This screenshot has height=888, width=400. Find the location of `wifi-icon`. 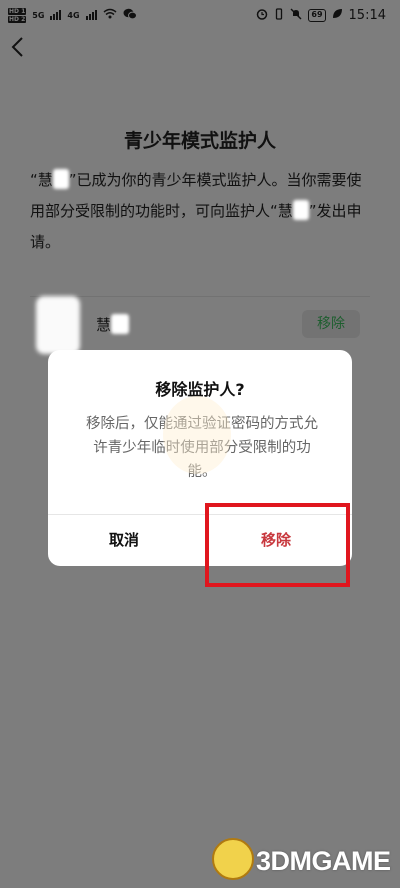

wifi-icon is located at coordinates (110, 15).